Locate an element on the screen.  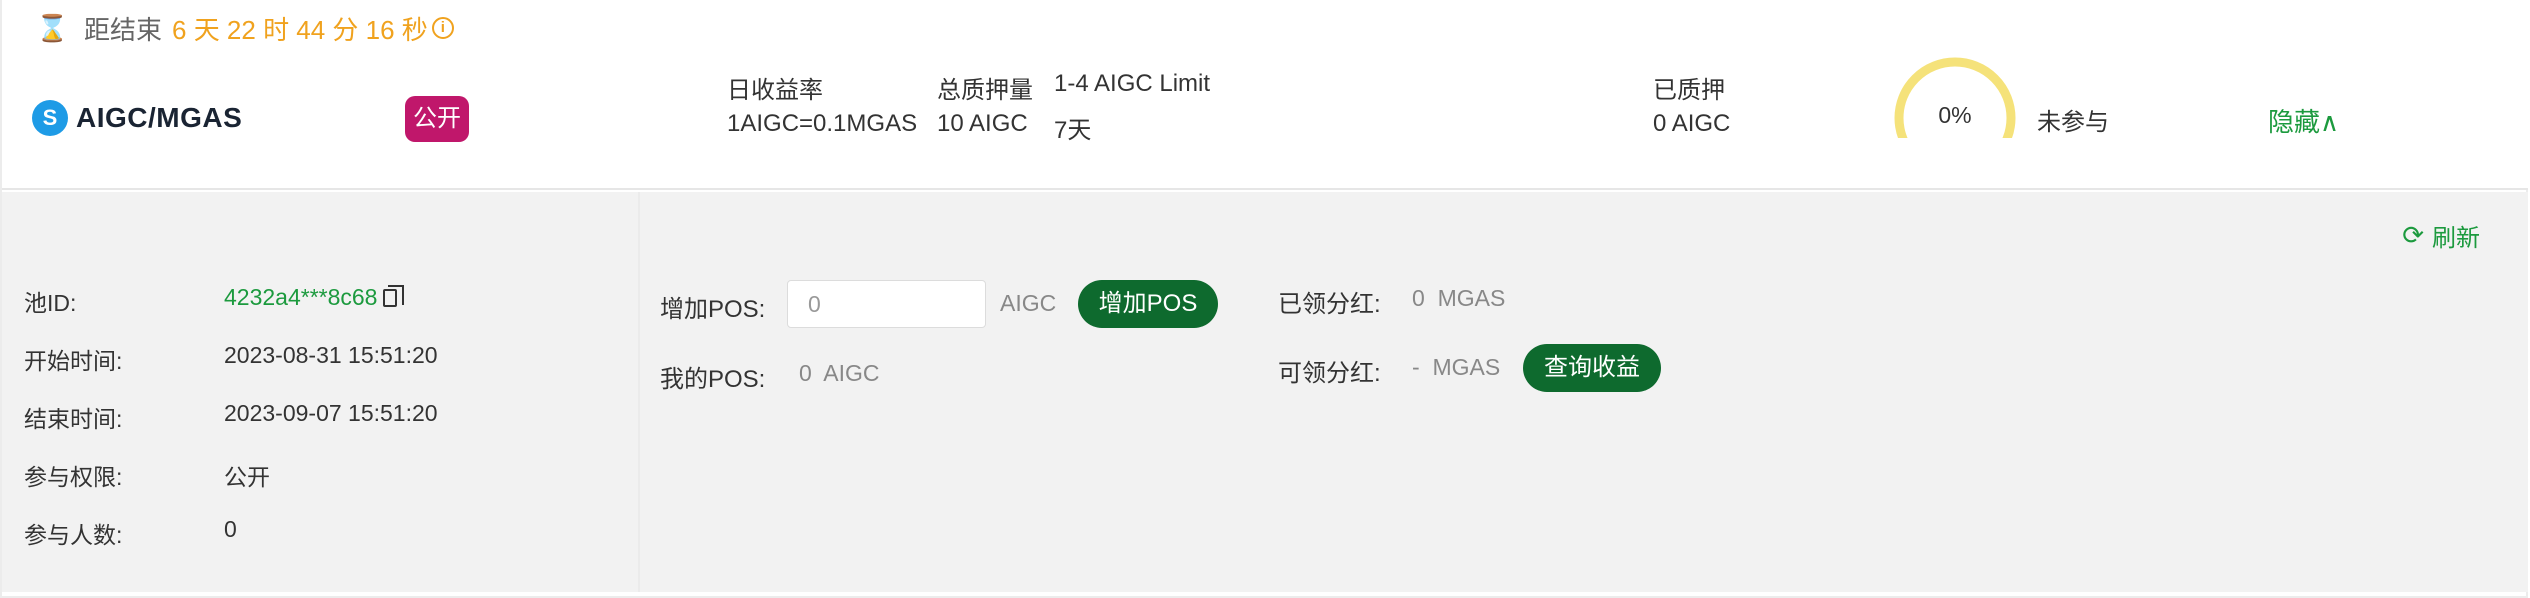
ring-mask is located at coordinates (1957, 163).